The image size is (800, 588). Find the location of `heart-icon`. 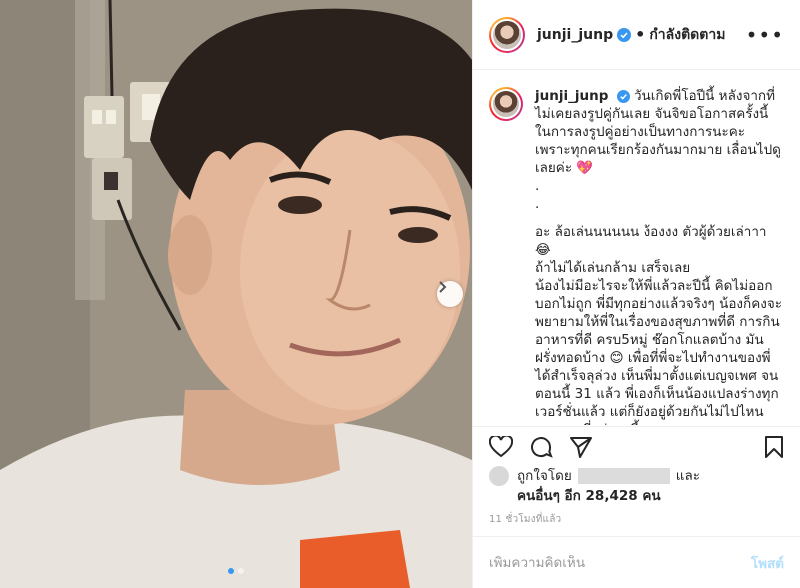

heart-icon is located at coordinates (501, 446).